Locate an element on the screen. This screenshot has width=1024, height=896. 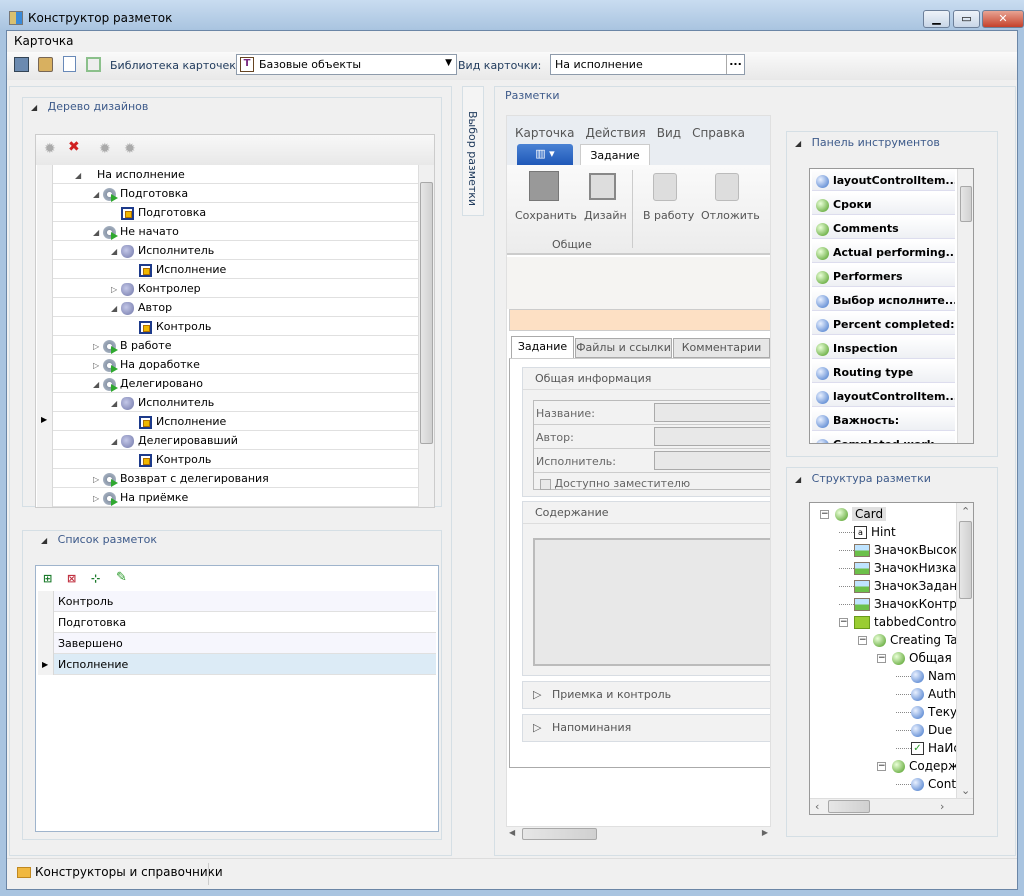
close-button: ✕ is located at coordinates (1003, 19).